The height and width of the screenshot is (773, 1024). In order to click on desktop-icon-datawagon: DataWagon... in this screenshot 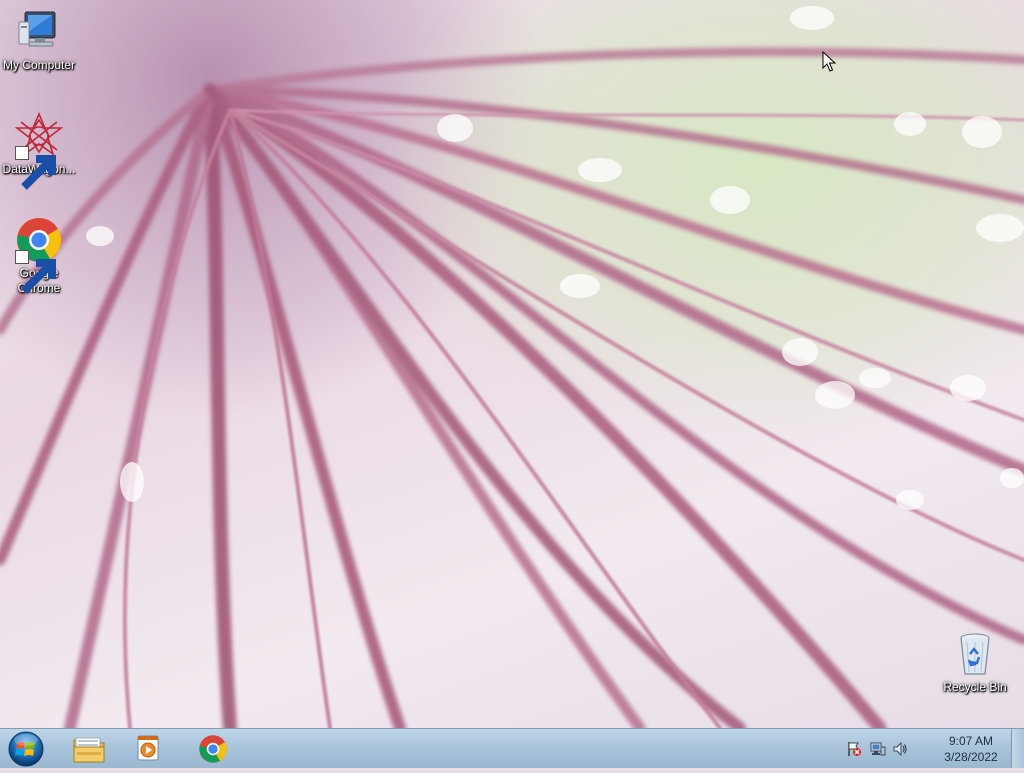, I will do `click(39, 151)`.